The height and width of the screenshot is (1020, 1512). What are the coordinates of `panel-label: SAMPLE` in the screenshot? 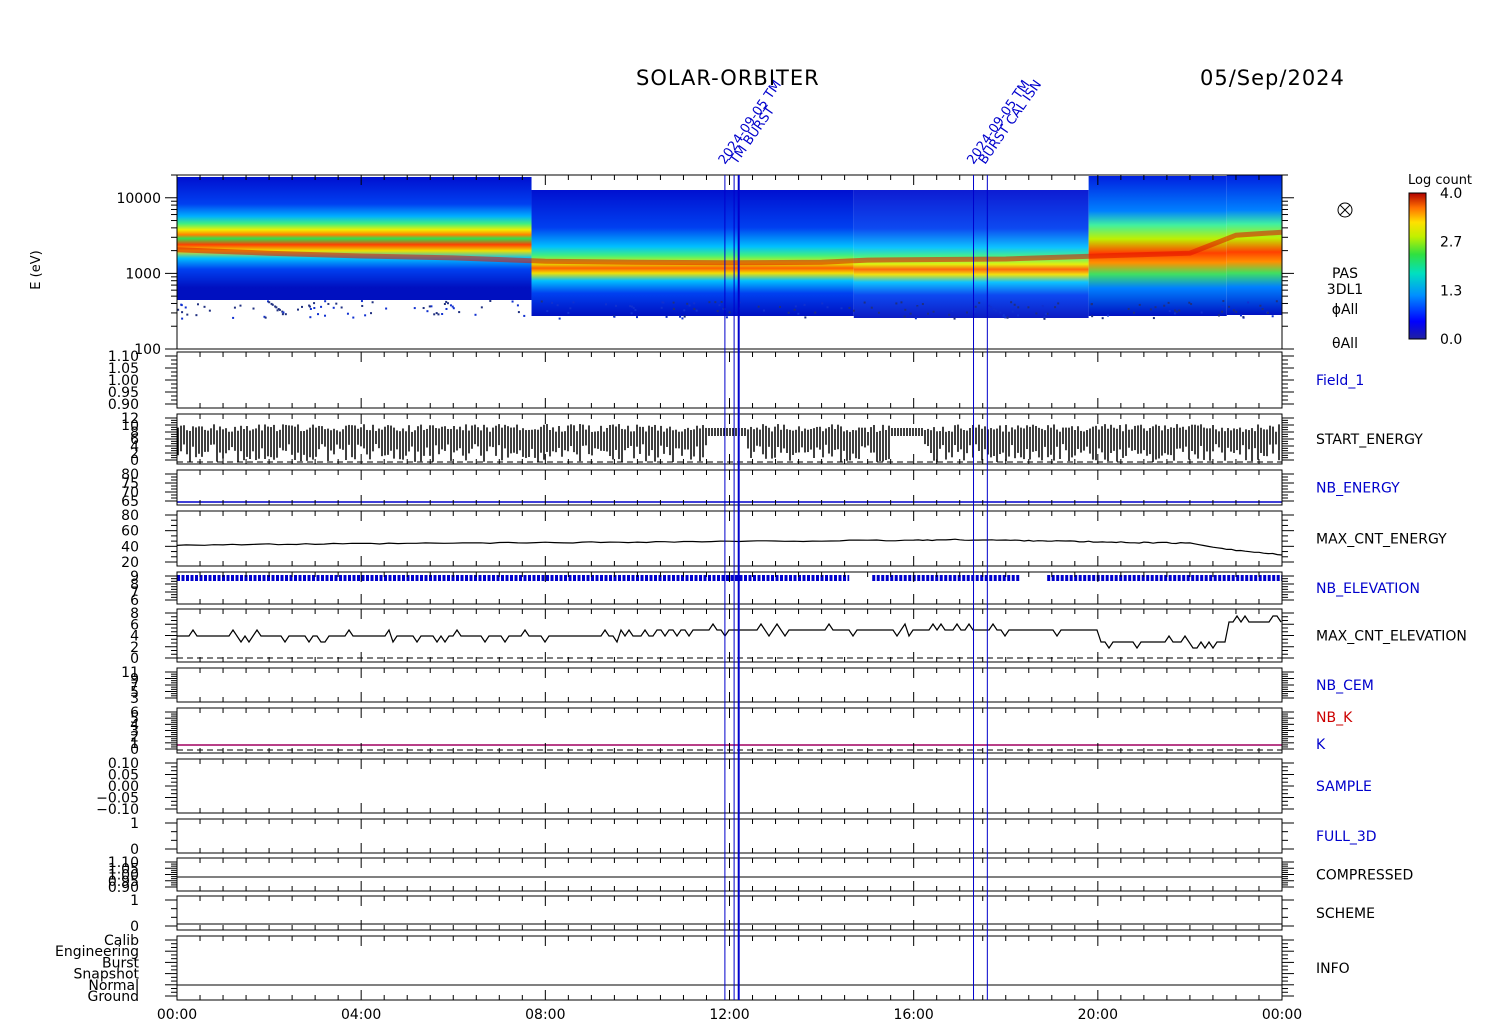 It's located at (1344, 787).